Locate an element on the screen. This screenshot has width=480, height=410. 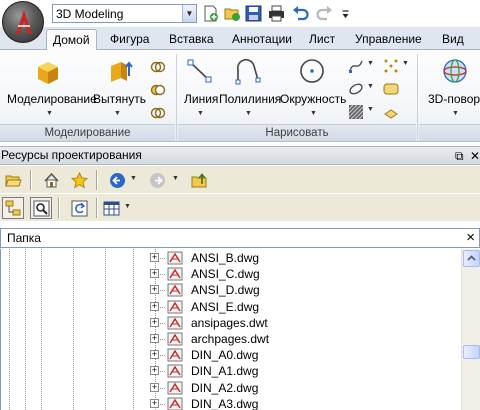
up-folder-button is located at coordinates (199, 180).